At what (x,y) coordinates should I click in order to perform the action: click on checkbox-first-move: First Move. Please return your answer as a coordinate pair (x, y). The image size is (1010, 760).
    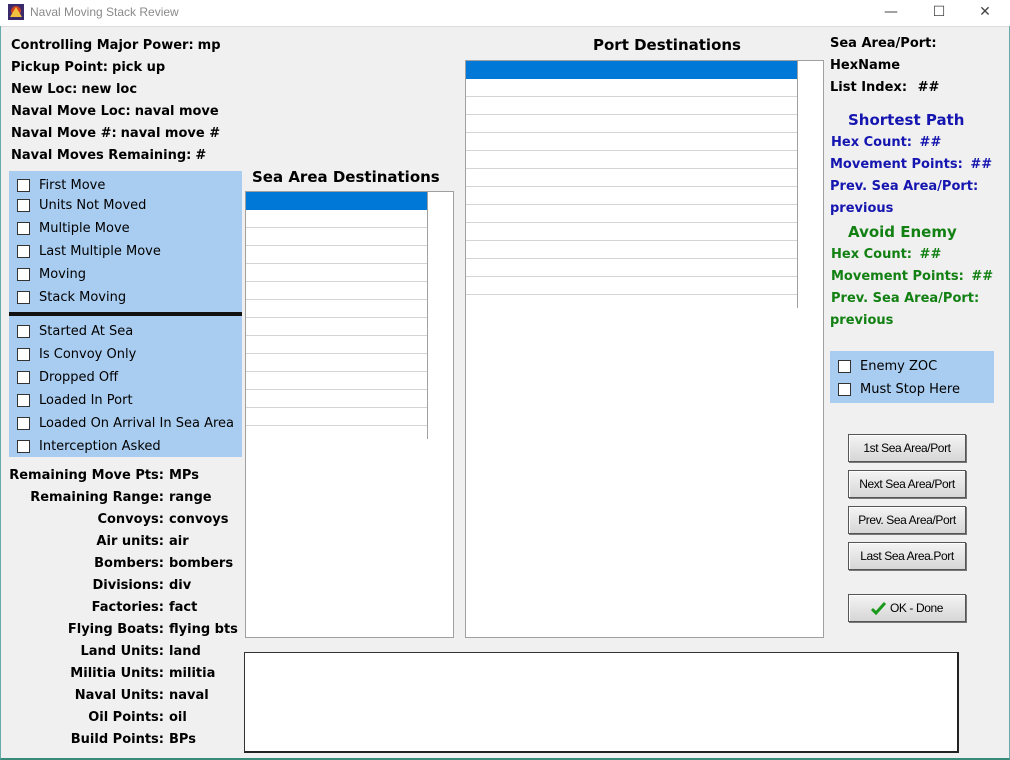
    Looking at the image, I should click on (61, 185).